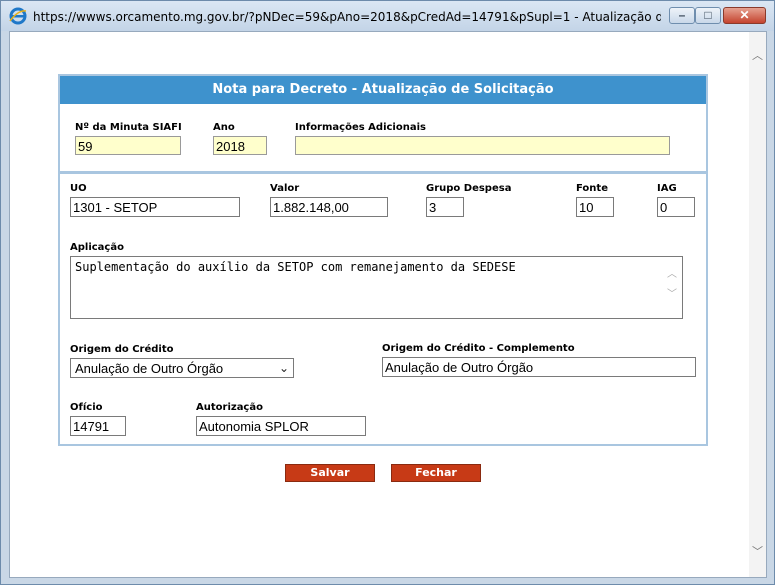 This screenshot has height=585, width=775. Describe the element at coordinates (539, 367) in the screenshot. I see `origem-complemento-field: Anulação de Outro Órgão` at that location.